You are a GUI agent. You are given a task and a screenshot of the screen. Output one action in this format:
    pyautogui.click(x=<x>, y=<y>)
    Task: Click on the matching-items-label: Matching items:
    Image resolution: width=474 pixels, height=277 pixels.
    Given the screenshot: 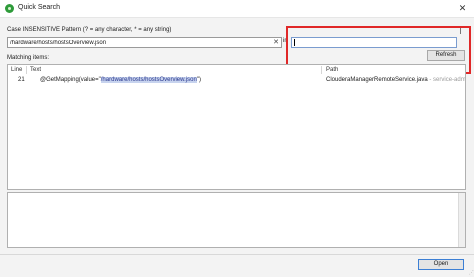 What is the action you would take?
    pyautogui.click(x=28, y=58)
    